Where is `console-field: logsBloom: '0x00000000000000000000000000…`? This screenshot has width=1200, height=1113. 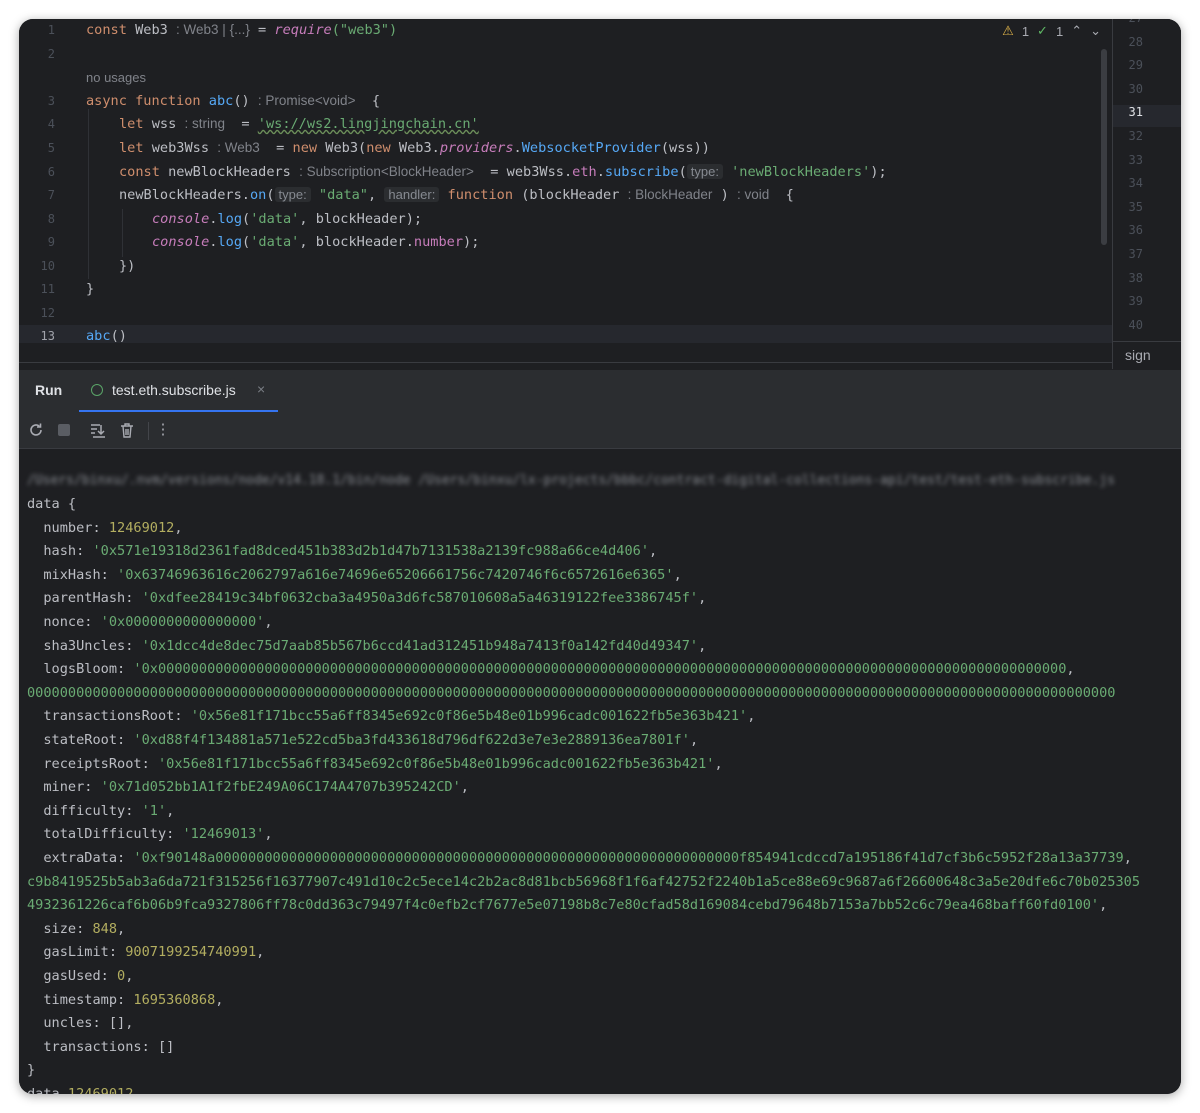
console-field: logsBloom: '0x00000000000000000000000000… is located at coordinates (551, 669).